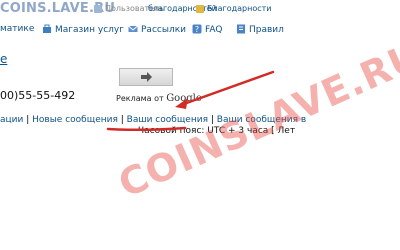  What do you see at coordinates (239, 8) in the screenshot?
I see `thanks-link-label: Благодарности` at bounding box center [239, 8].